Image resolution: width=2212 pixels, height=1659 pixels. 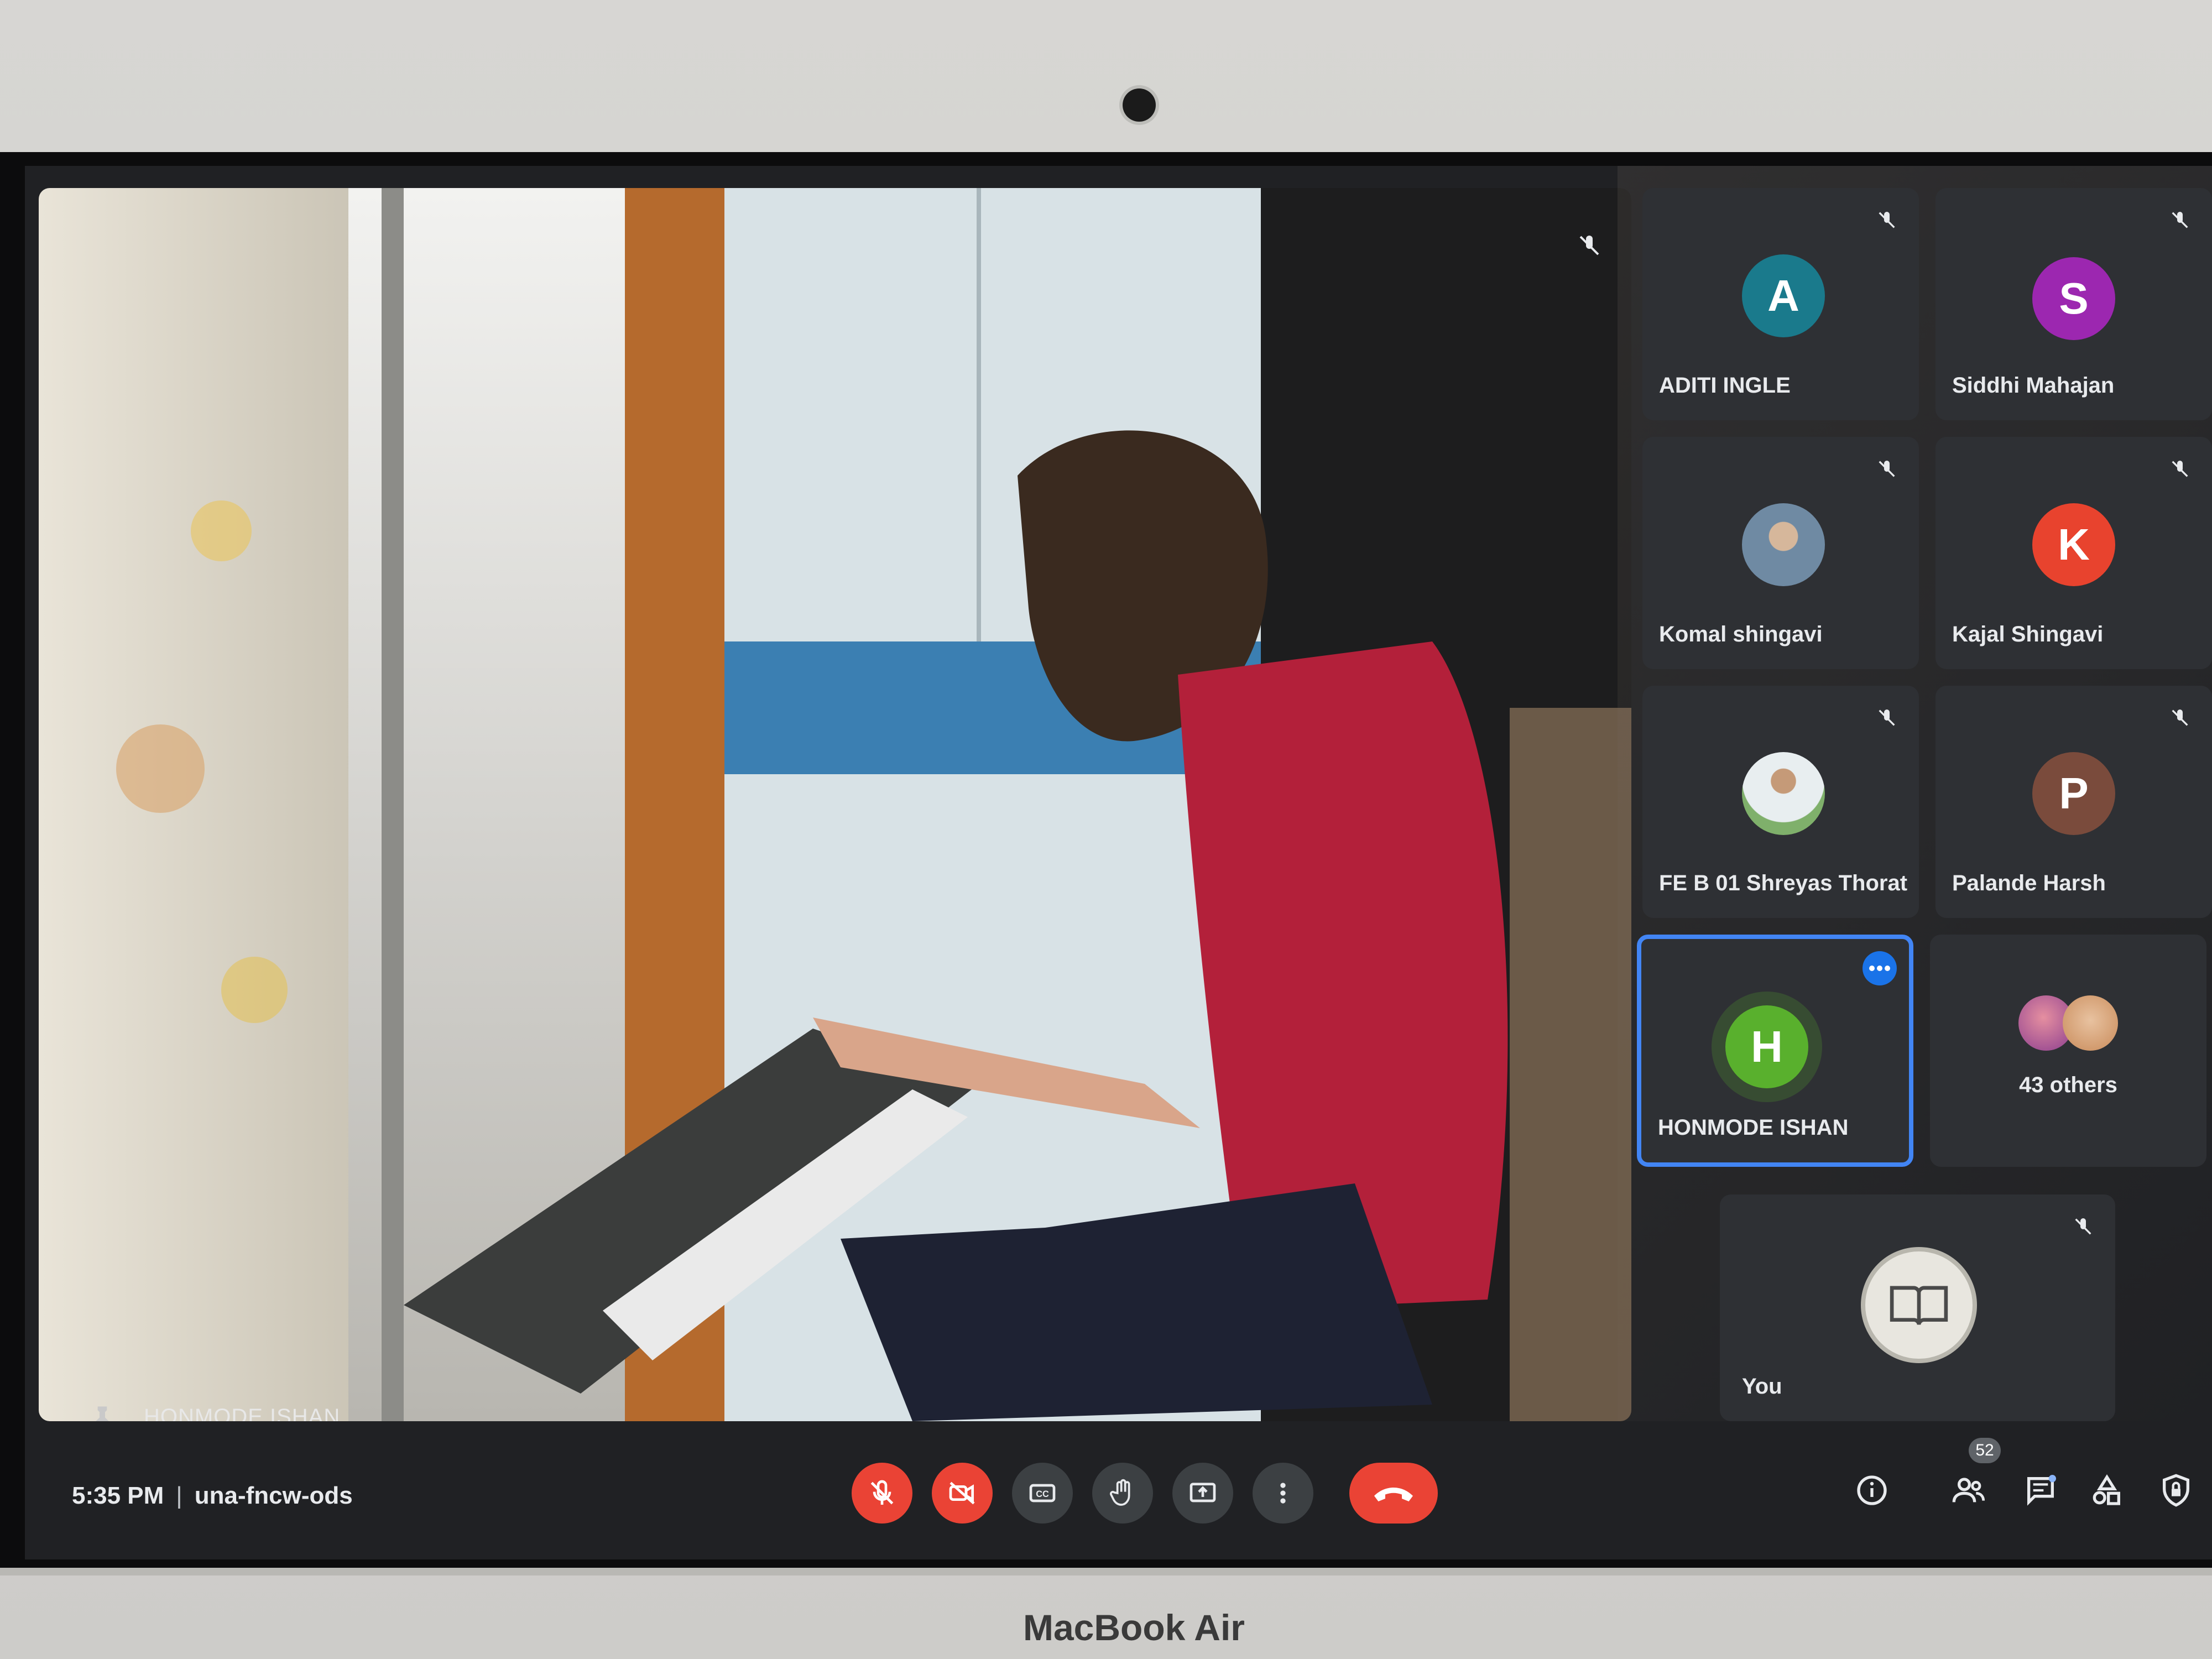 I want to click on present-screen-icon, so click(x=1203, y=1493).